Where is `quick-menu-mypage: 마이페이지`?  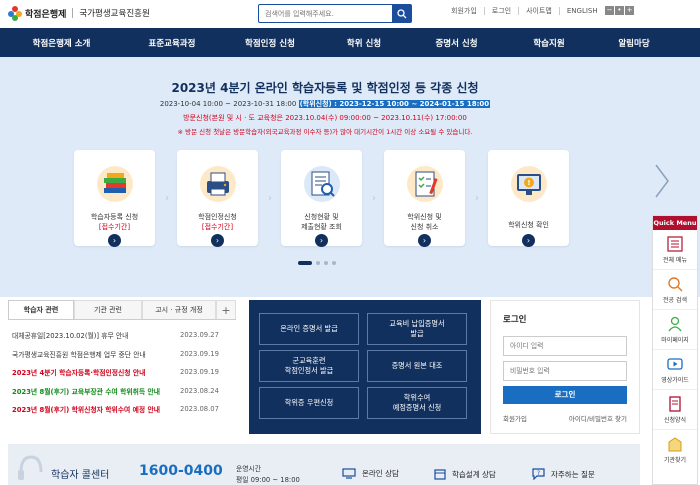 quick-menu-mypage: 마이페이지 is located at coordinates (675, 330).